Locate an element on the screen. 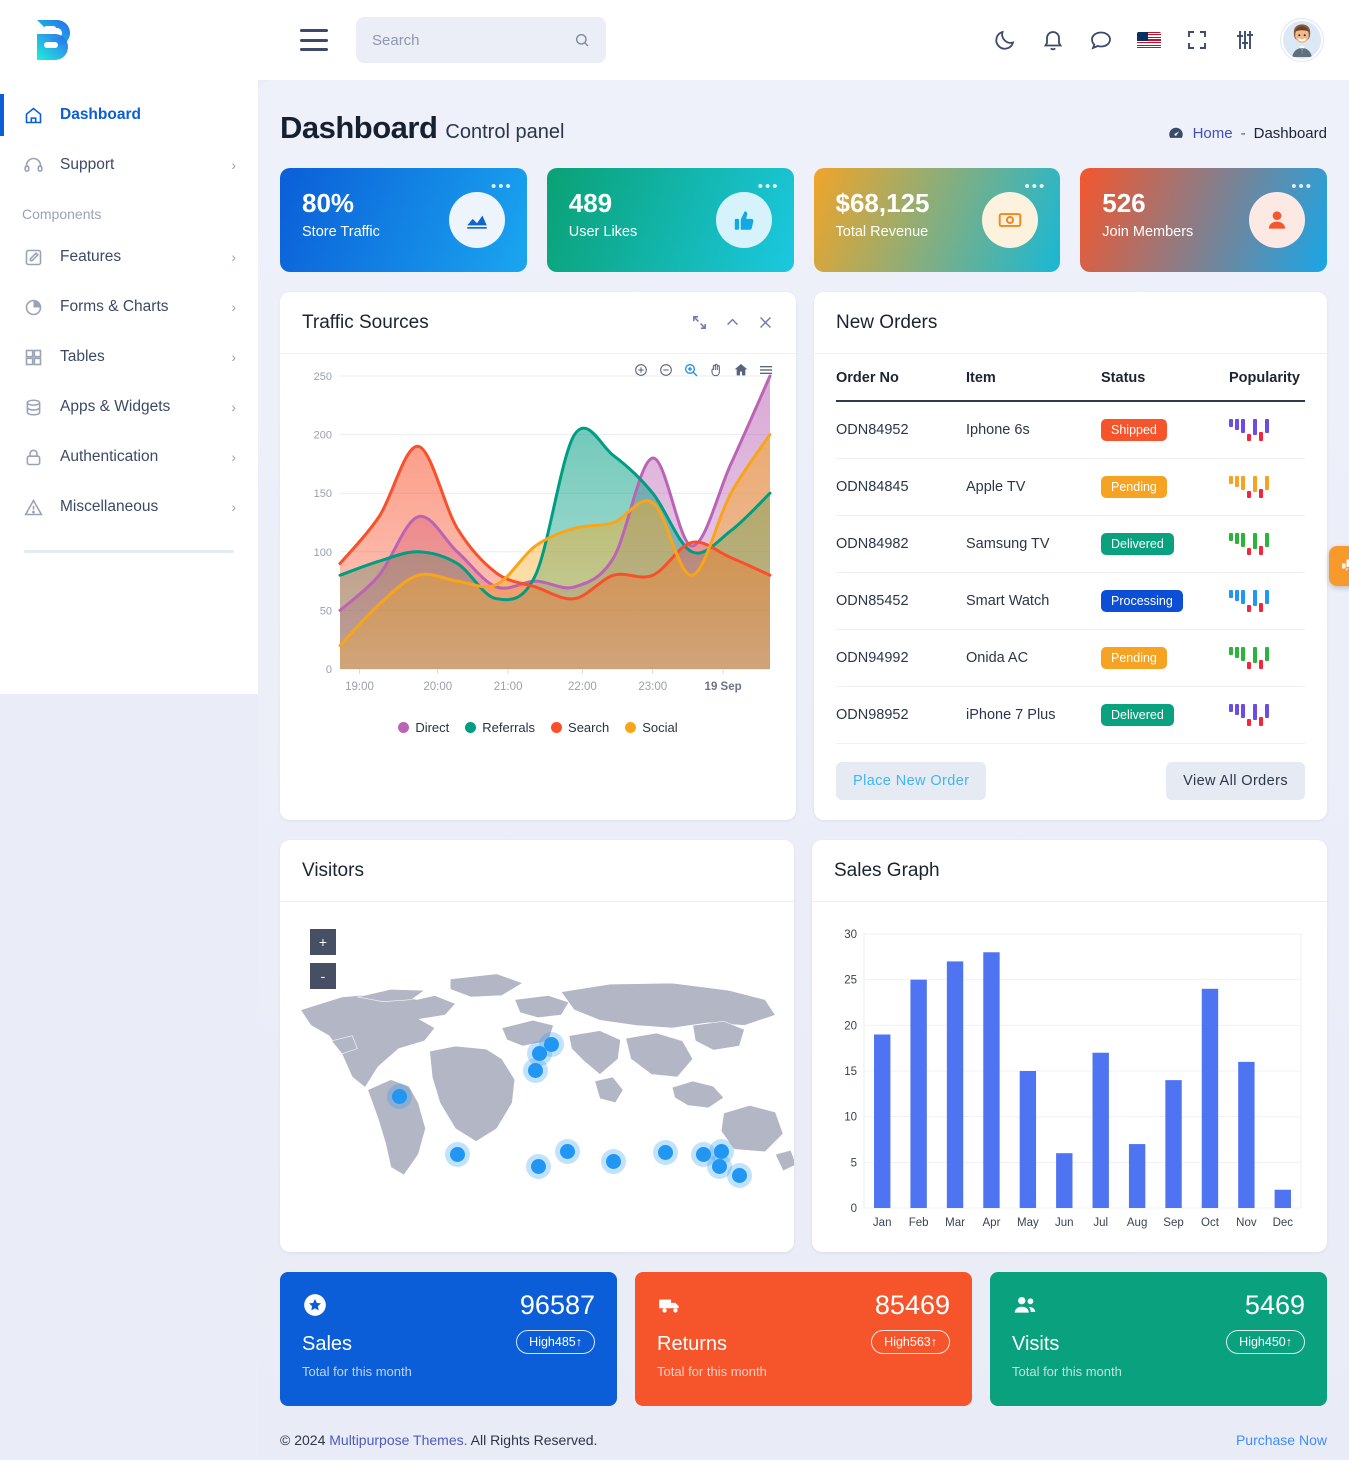  zoom-in-icon is located at coordinates (641, 370).